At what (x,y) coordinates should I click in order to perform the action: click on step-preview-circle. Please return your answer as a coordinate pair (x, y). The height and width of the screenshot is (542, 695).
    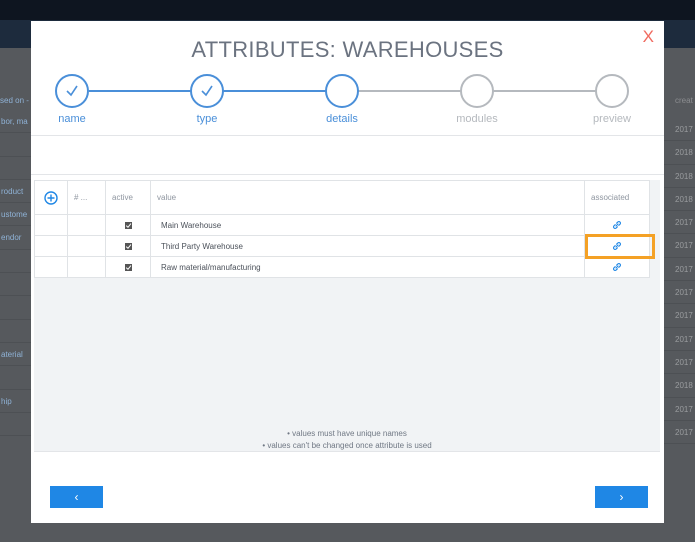
    Looking at the image, I should click on (612, 91).